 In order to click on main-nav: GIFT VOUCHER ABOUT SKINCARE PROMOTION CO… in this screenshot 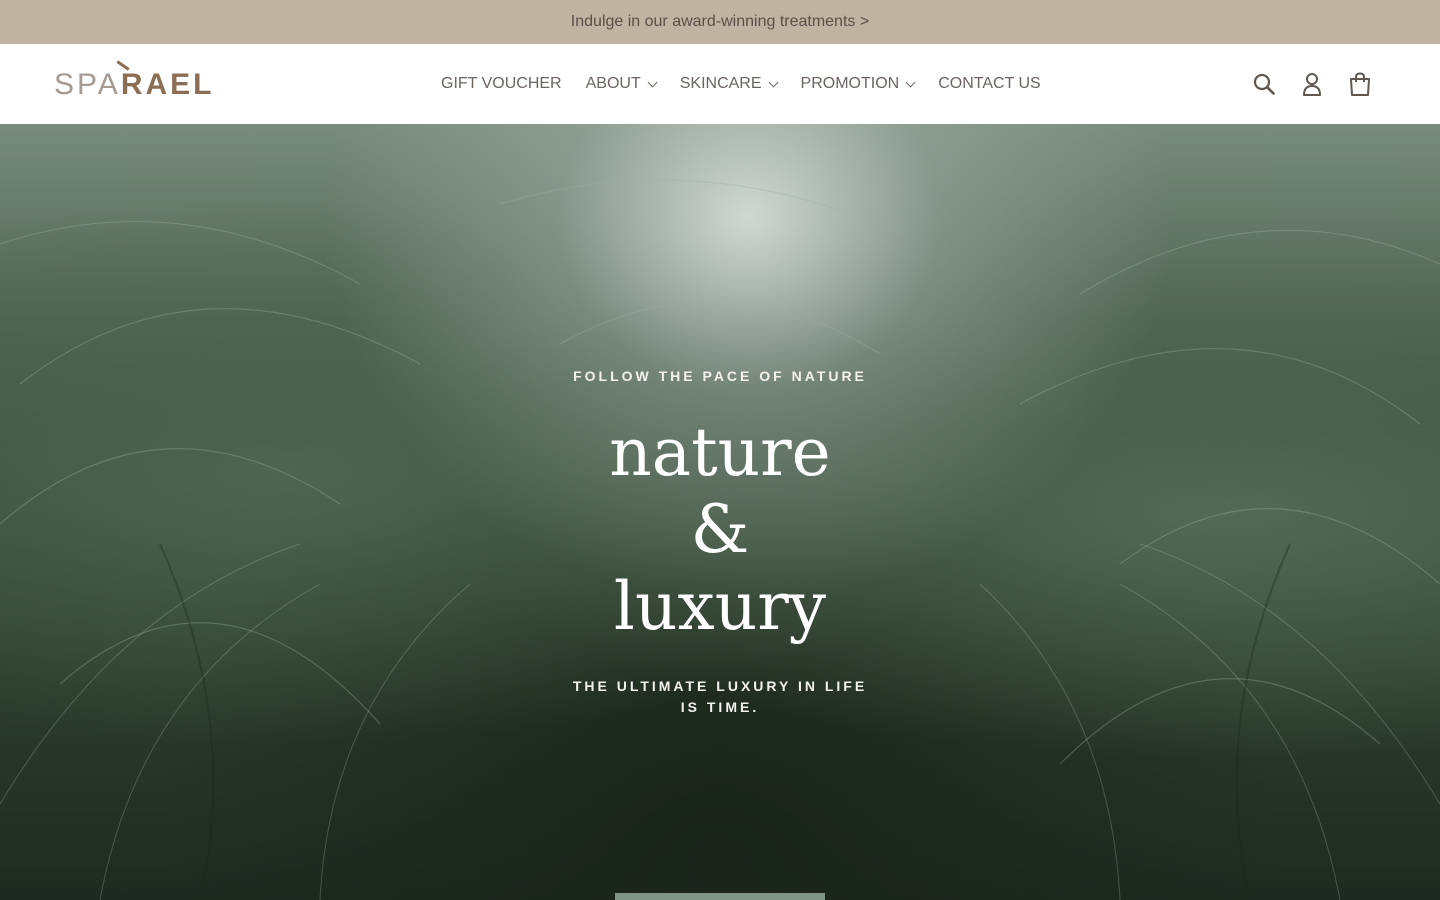, I will do `click(741, 84)`.